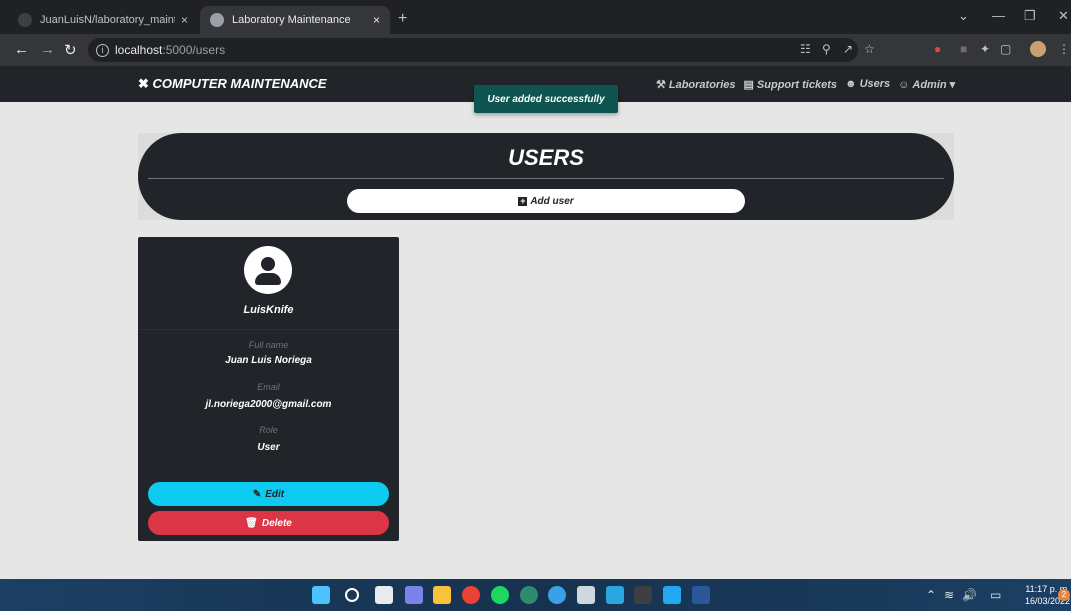  Describe the element at coordinates (937, 49) in the screenshot. I see `extension-icon: ●` at that location.